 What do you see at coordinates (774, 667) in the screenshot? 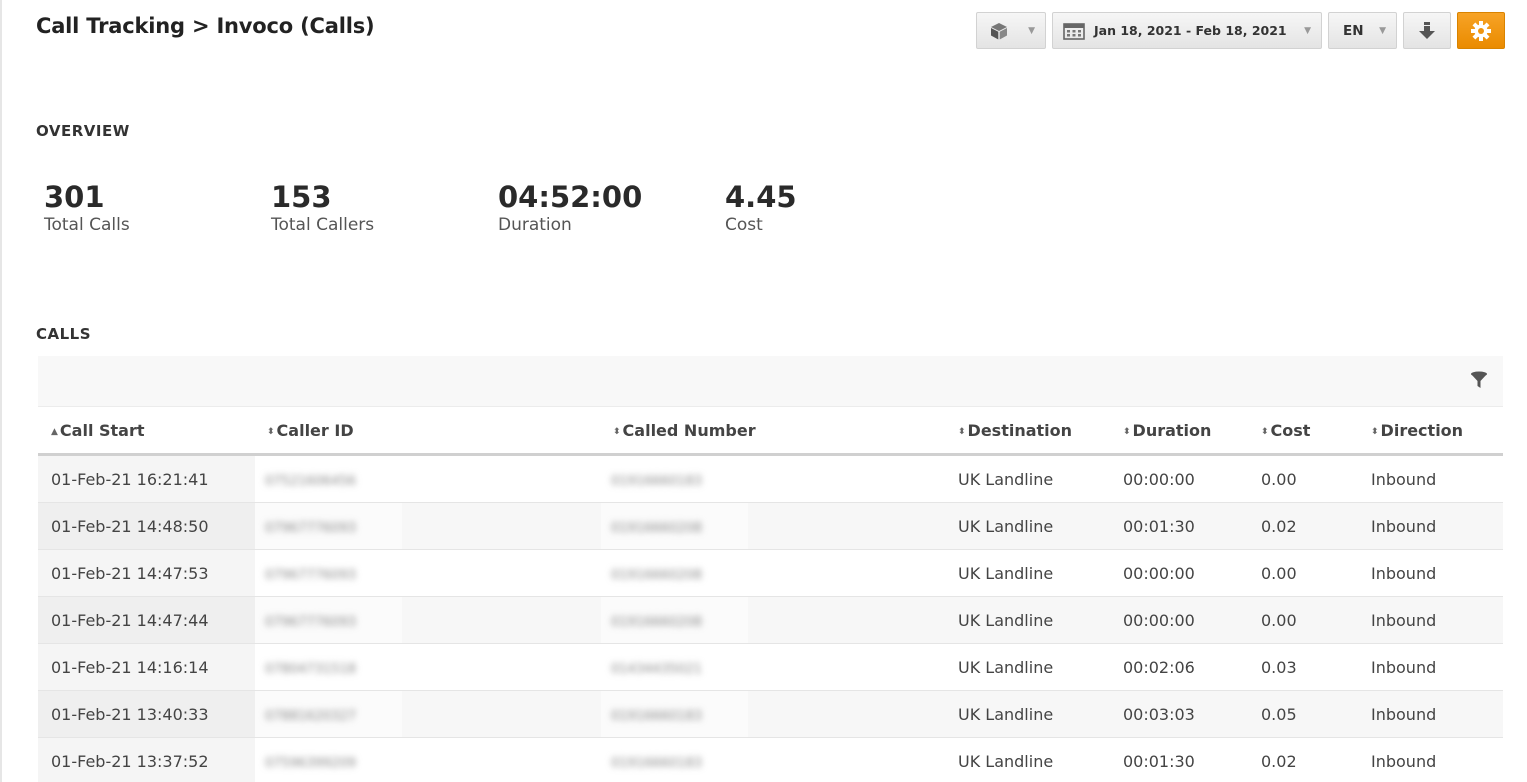
I see `cell-called-number: 01434435021` at bounding box center [774, 667].